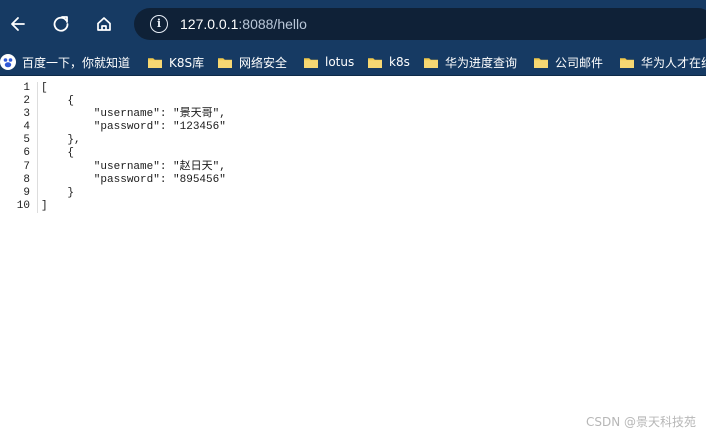  Describe the element at coordinates (26, 179) in the screenshot. I see `line-number: 8` at that location.